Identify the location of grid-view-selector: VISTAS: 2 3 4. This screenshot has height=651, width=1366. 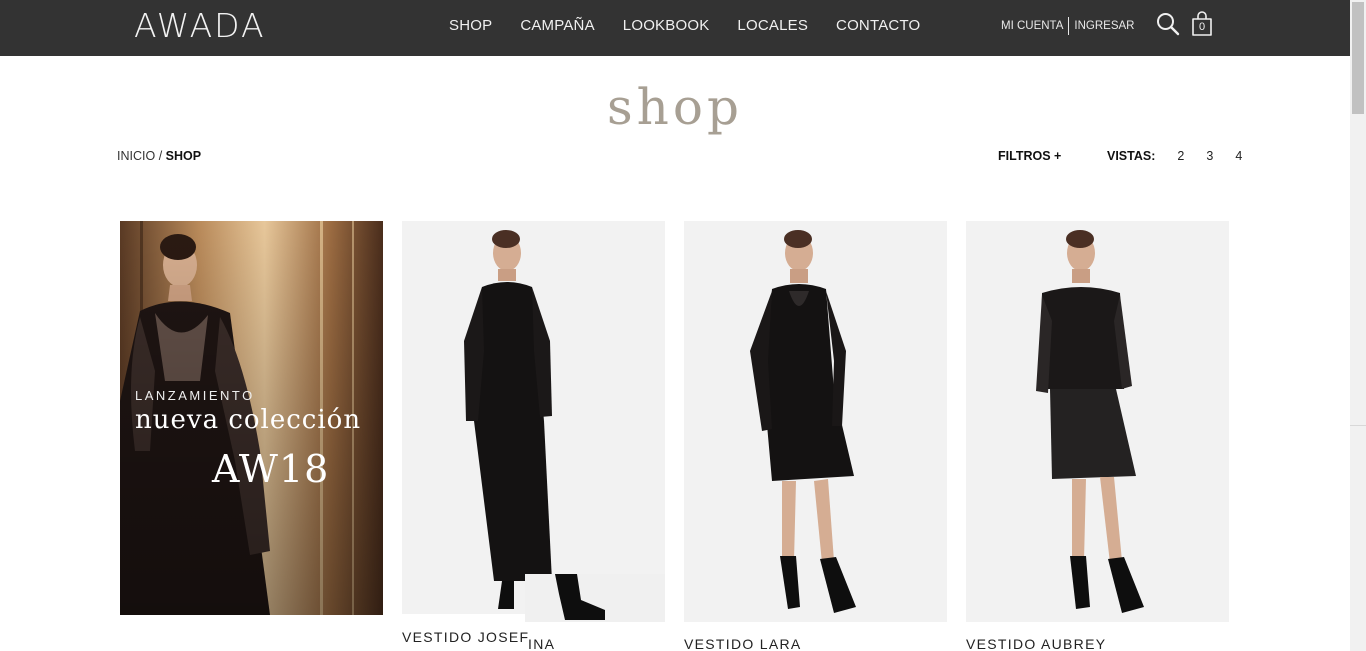
(1178, 156).